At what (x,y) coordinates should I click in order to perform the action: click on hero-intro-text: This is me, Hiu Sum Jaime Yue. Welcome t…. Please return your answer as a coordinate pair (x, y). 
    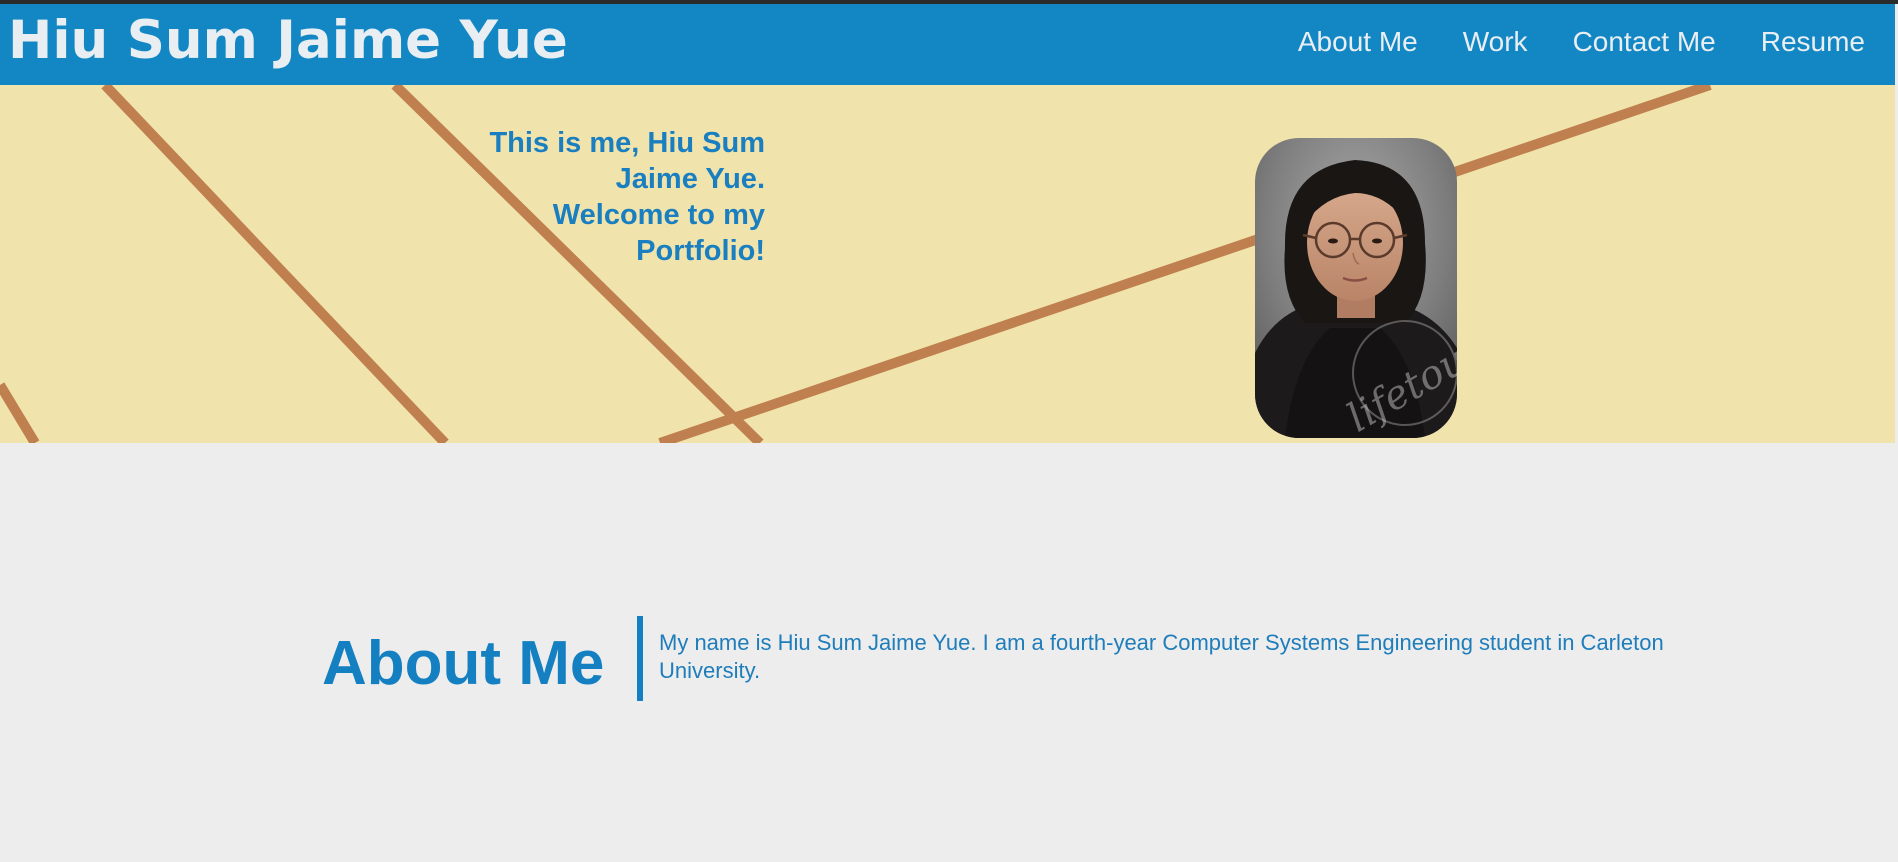
    Looking at the image, I should click on (592, 197).